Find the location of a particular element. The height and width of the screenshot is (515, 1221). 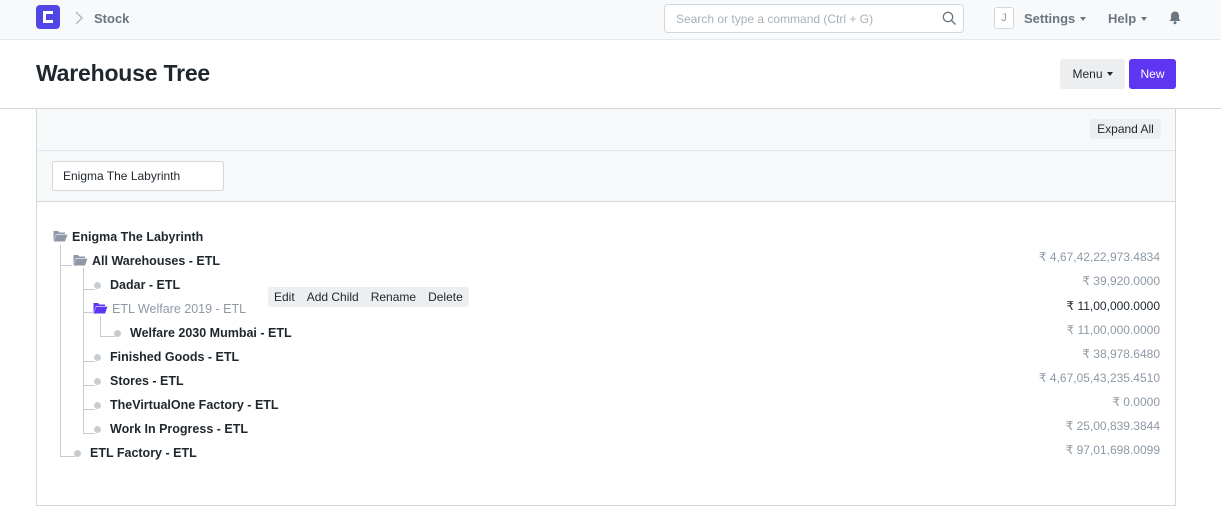

app-logo is located at coordinates (48, 17).